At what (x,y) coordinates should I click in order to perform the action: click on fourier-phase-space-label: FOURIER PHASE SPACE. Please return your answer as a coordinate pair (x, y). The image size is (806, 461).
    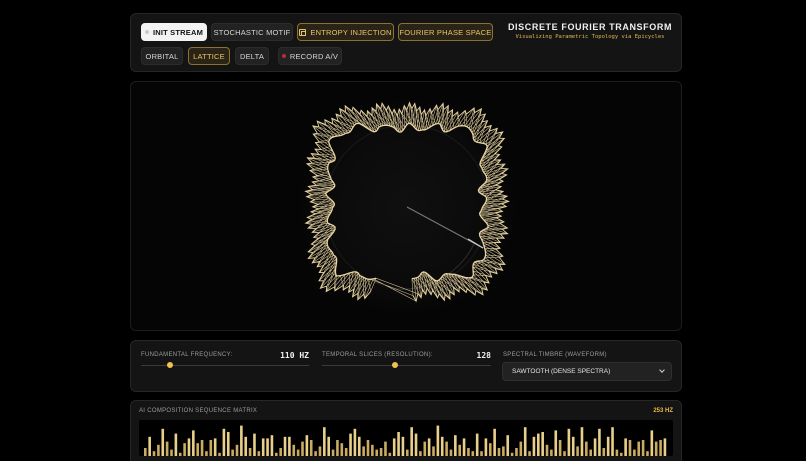
    Looking at the image, I should click on (445, 32).